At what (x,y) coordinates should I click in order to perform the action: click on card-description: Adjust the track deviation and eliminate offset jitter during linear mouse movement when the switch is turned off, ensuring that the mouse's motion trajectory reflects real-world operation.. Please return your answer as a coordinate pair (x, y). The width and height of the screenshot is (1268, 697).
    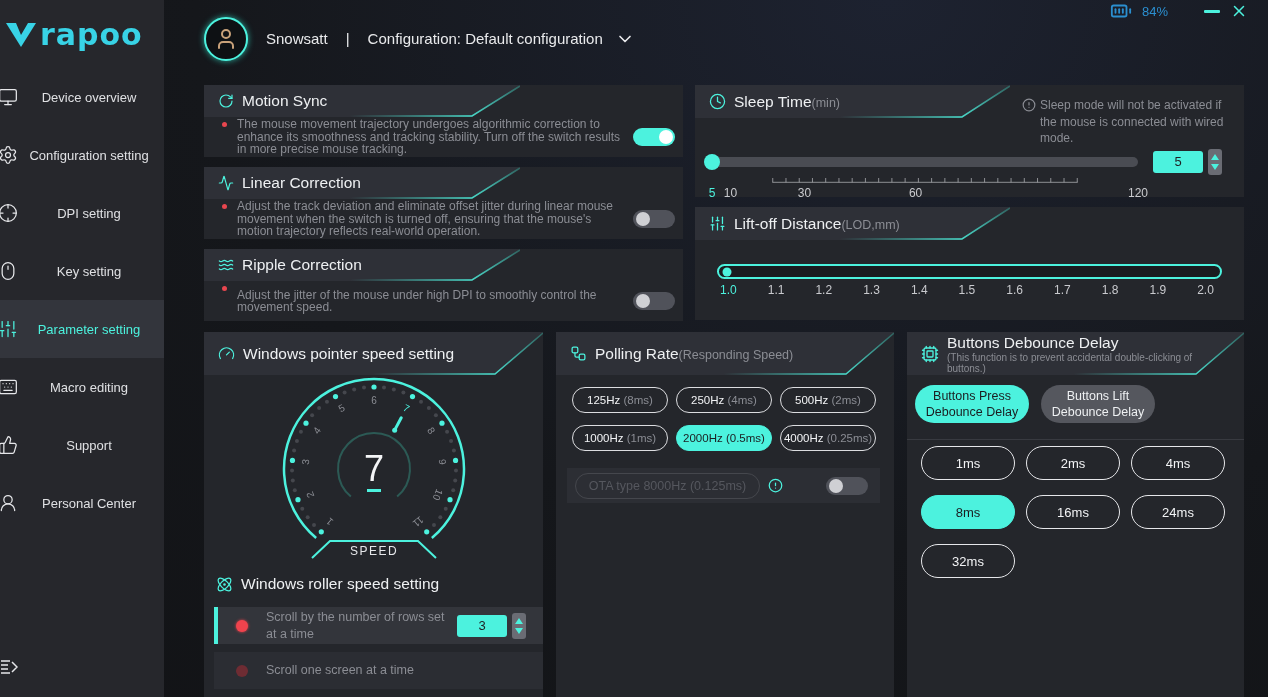
    Looking at the image, I should click on (425, 219).